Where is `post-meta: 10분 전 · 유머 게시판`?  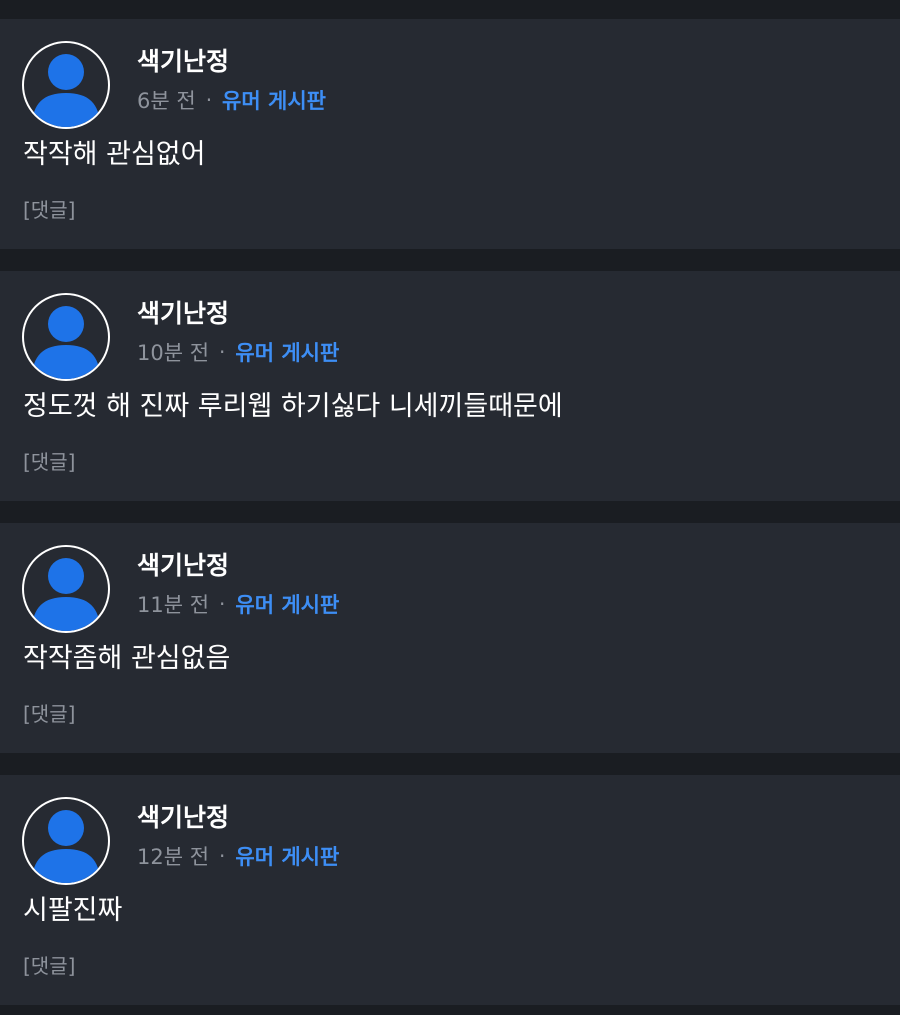
post-meta: 10분 전 · 유머 게시판 is located at coordinates (238, 352).